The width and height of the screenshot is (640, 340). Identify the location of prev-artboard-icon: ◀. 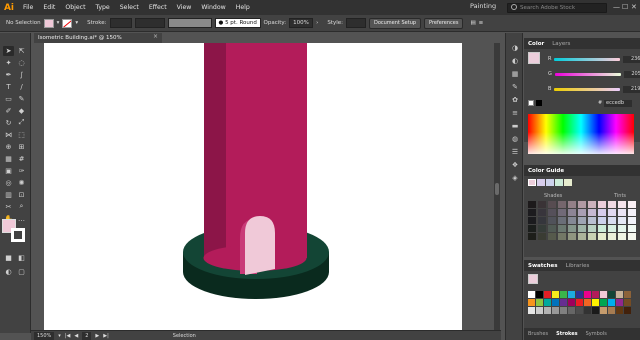
(76, 336).